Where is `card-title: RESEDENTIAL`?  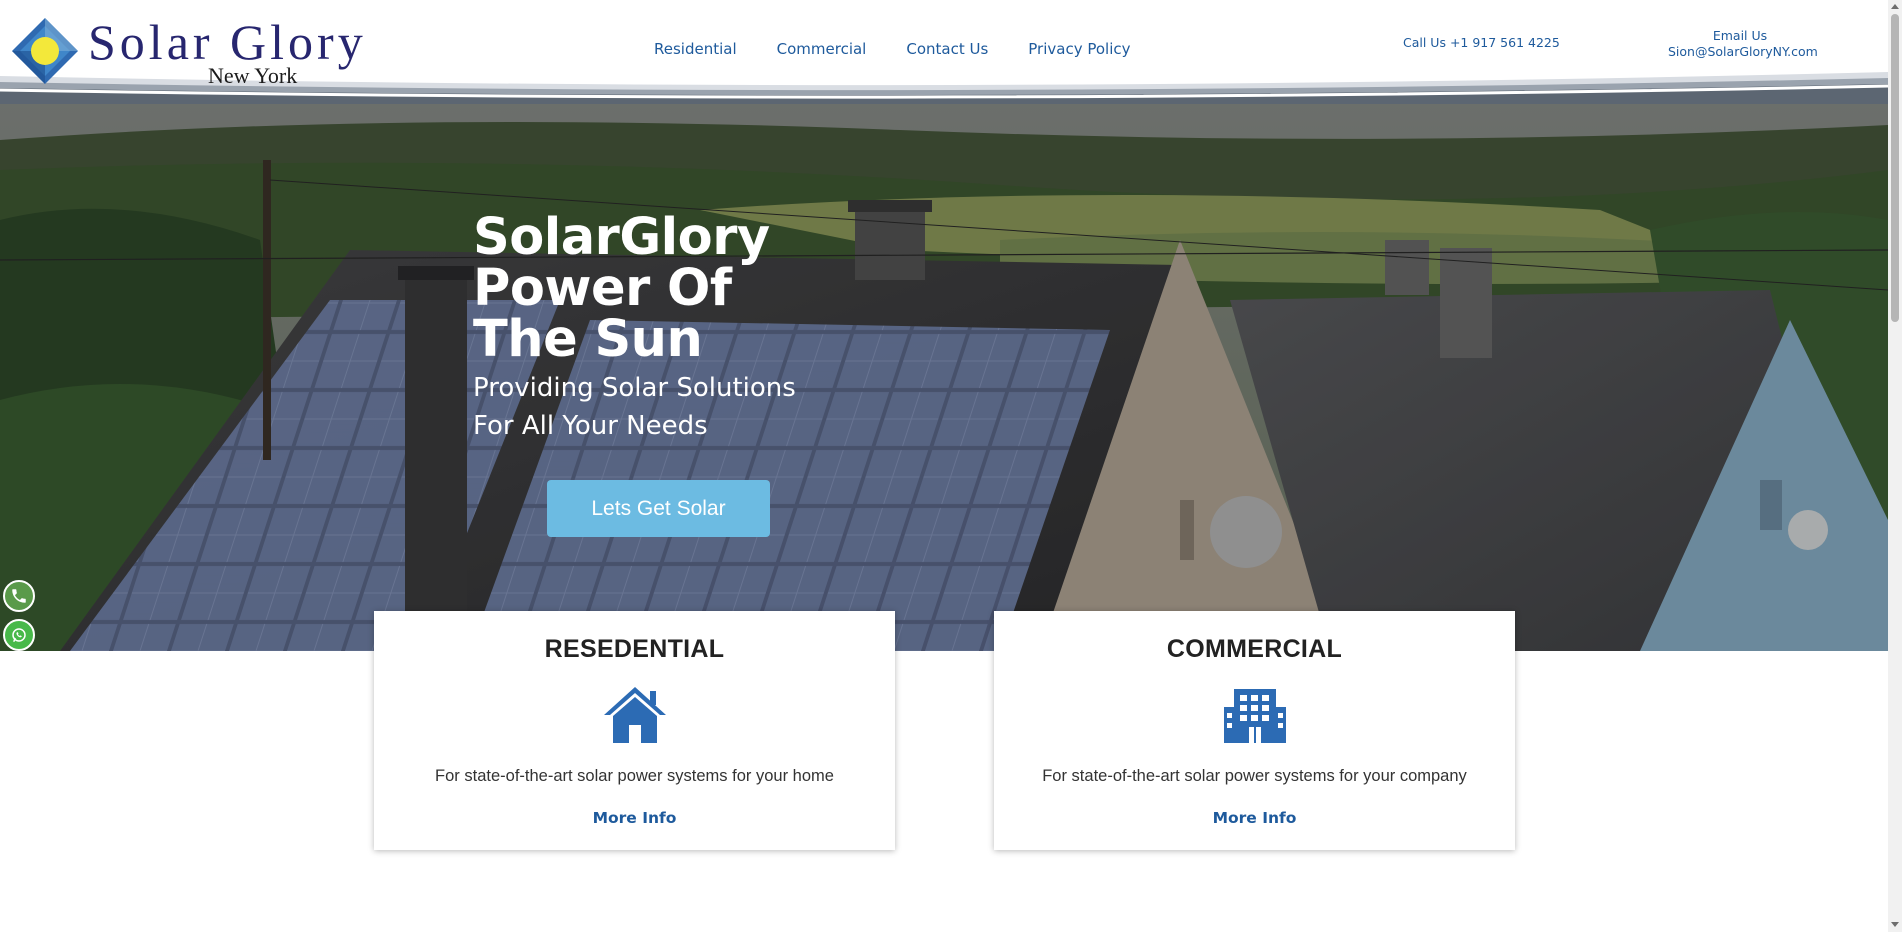 card-title: RESEDENTIAL is located at coordinates (634, 649).